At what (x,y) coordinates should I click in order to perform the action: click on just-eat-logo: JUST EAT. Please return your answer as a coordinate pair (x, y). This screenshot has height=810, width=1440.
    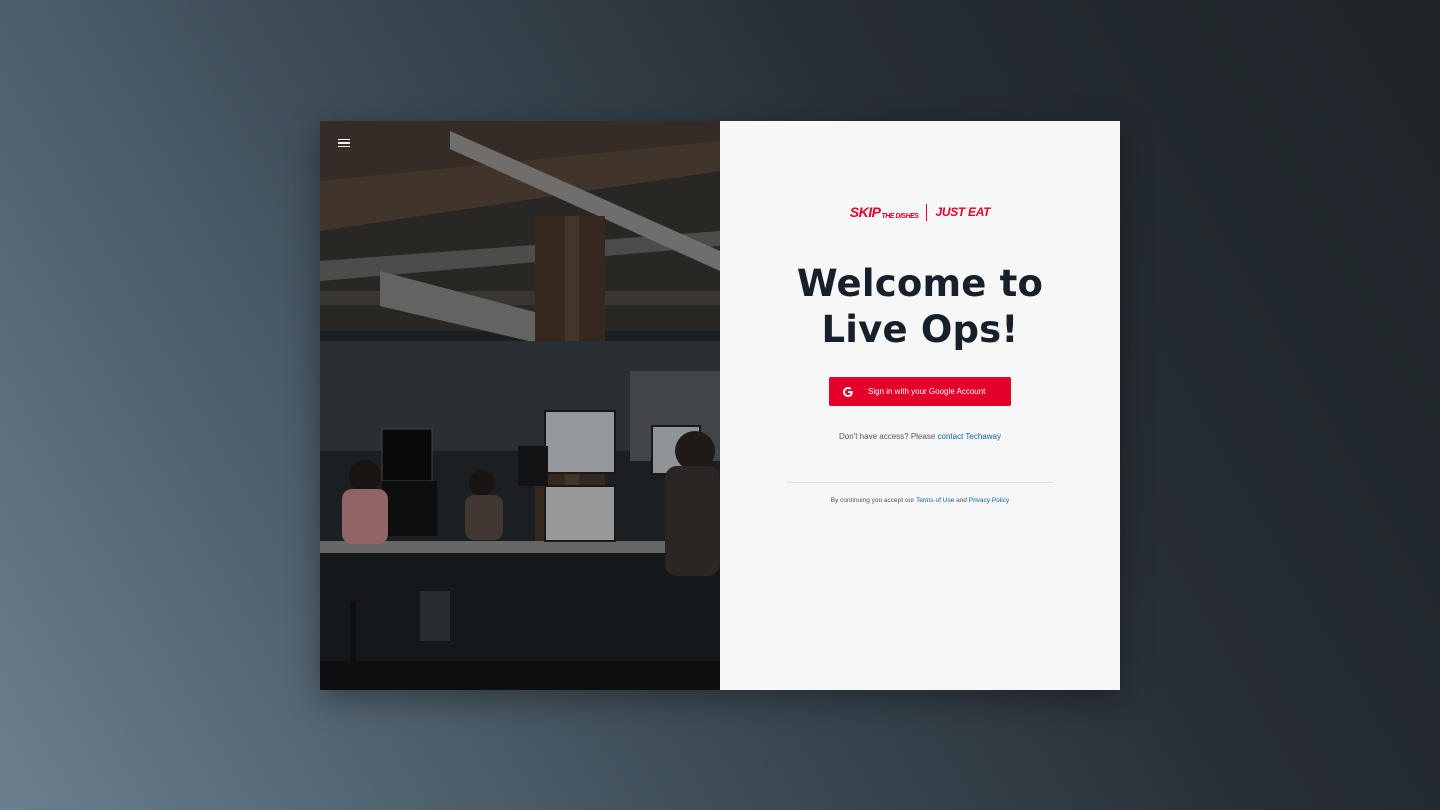
    Looking at the image, I should click on (963, 212).